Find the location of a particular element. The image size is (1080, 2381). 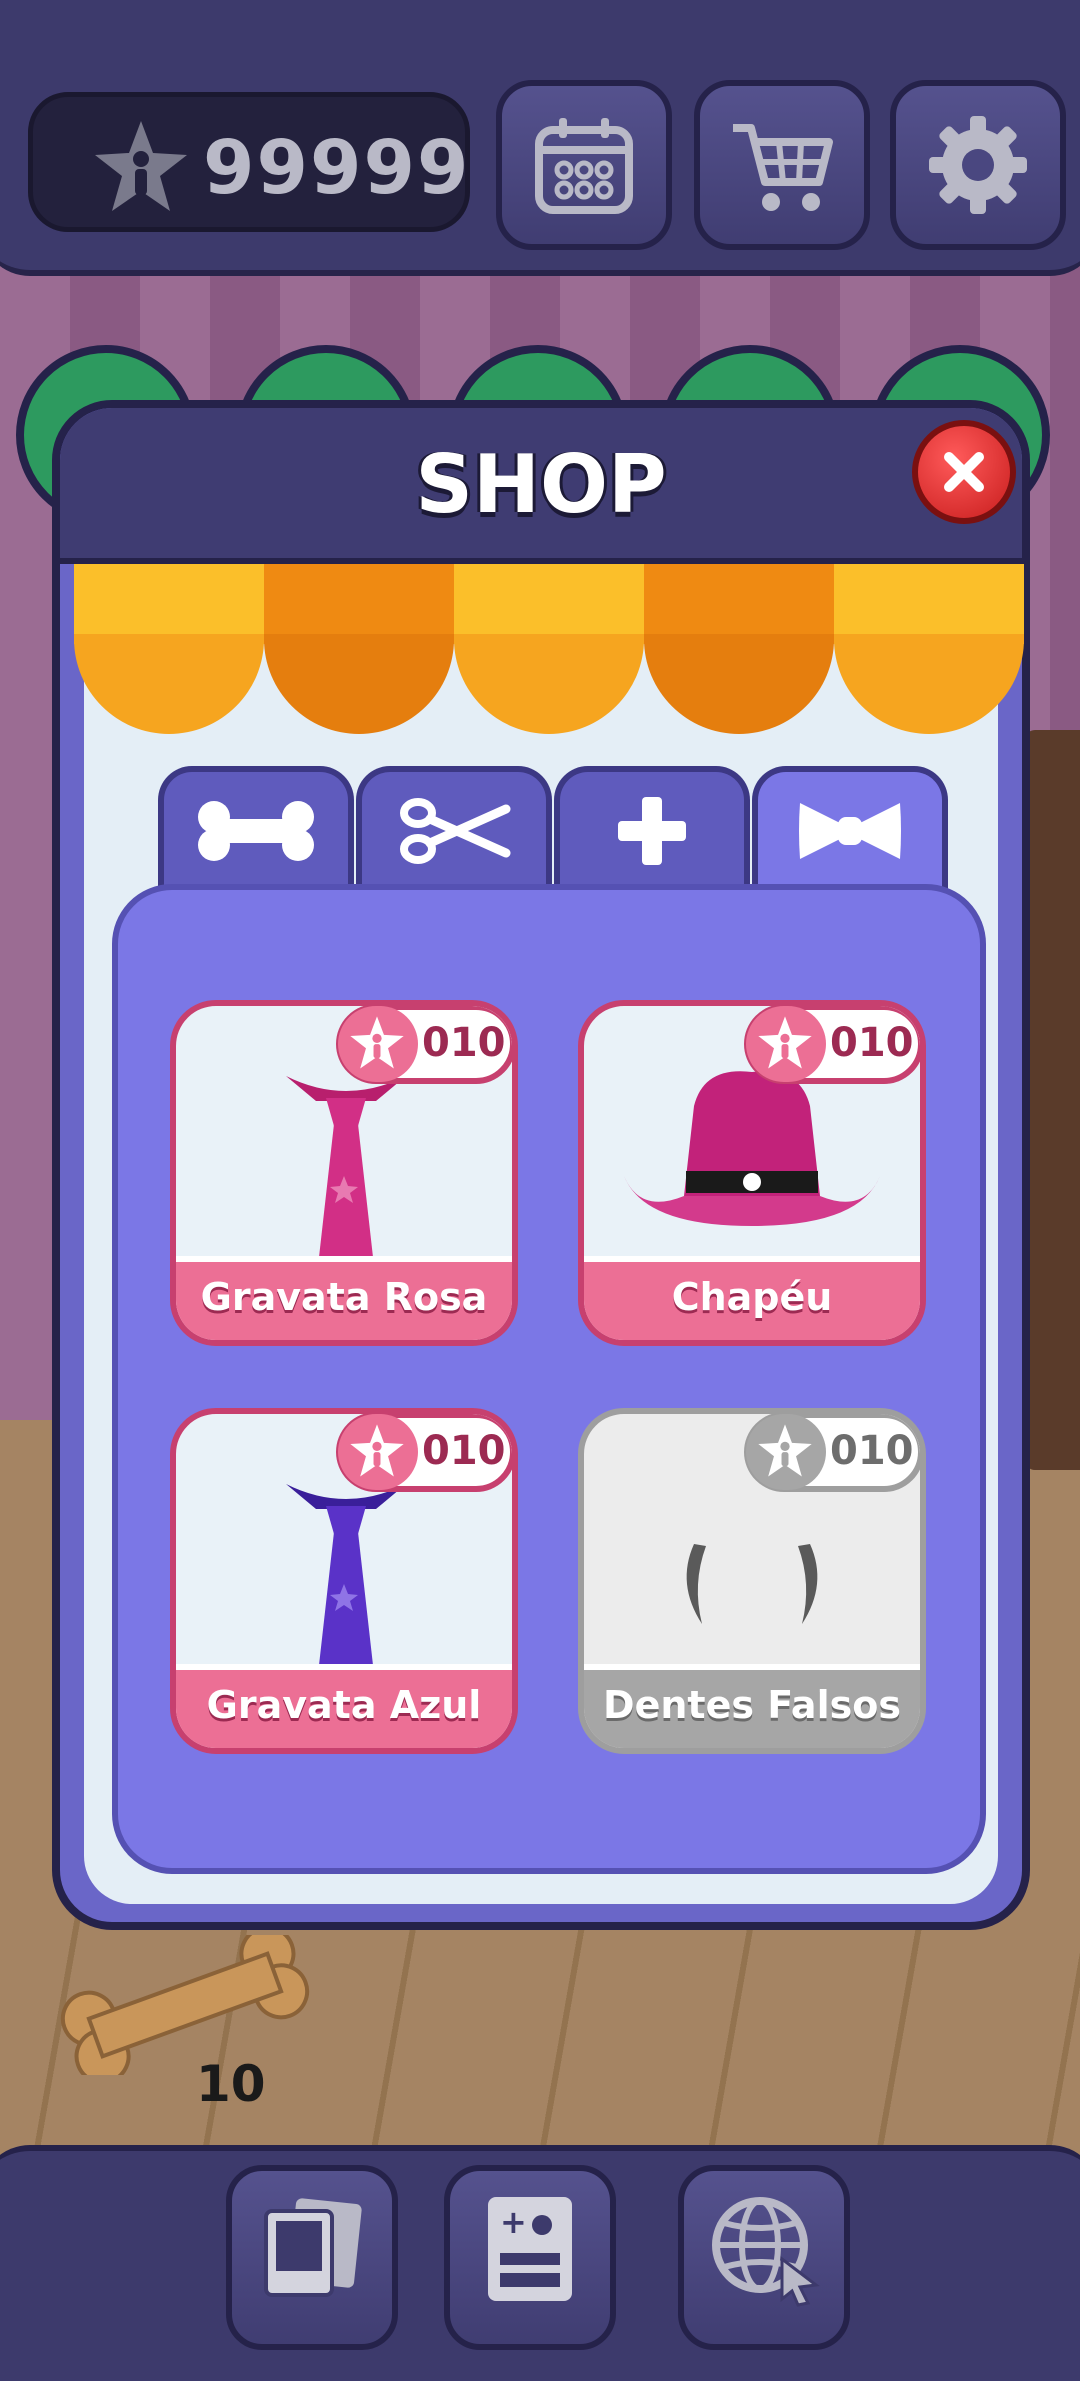

pet-card-button: + is located at coordinates (530, 2257).